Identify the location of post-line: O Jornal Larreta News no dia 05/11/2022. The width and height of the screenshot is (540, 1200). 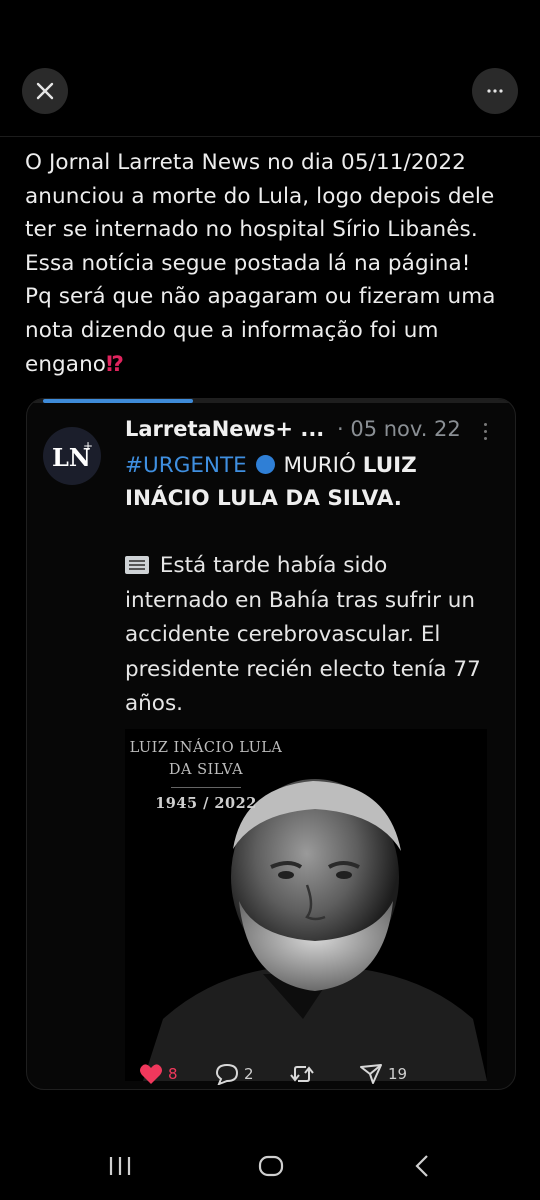
(245, 162).